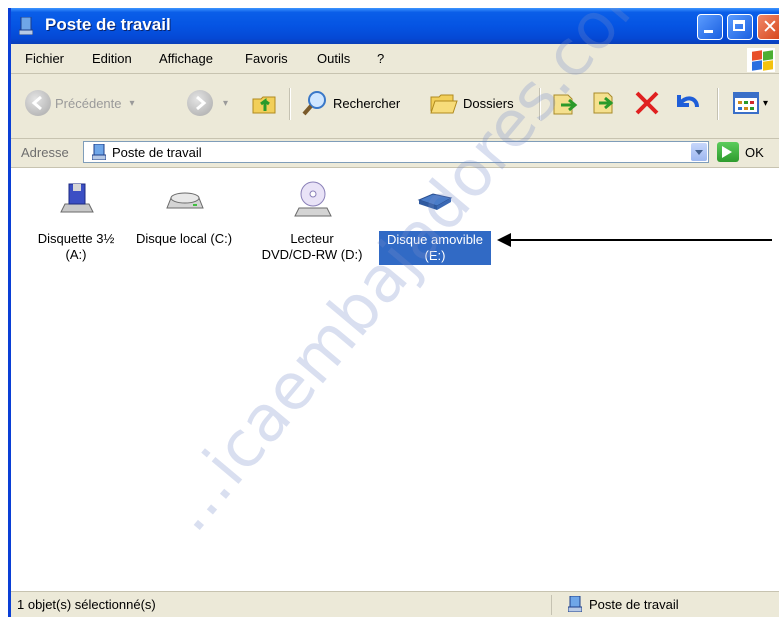  I want to click on menu-help: ?, so click(380, 58).